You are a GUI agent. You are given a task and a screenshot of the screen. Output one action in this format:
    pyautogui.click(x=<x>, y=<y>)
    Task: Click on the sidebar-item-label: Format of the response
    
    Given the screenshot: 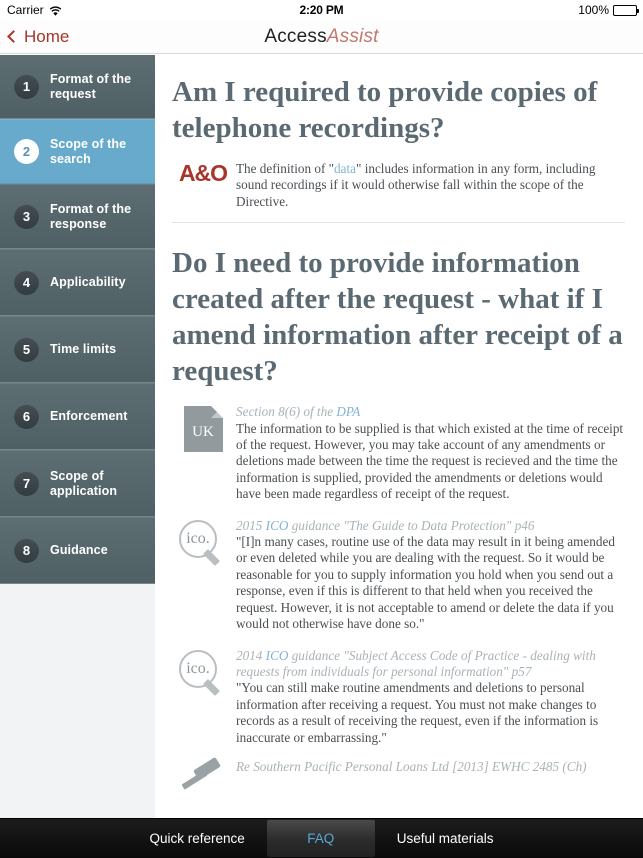 What is the action you would take?
    pyautogui.click(x=91, y=216)
    